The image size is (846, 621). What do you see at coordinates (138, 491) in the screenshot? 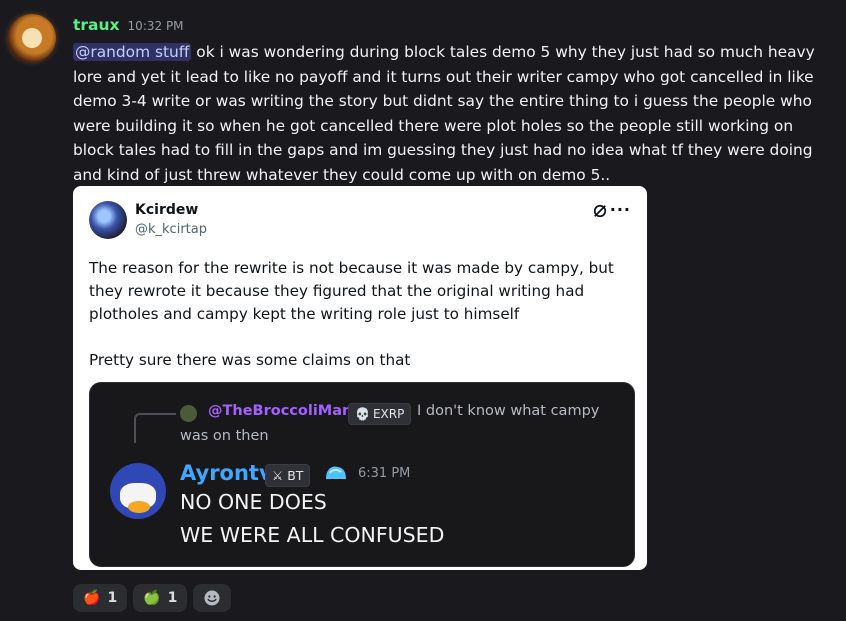
I see `quoted-author-avatar` at bounding box center [138, 491].